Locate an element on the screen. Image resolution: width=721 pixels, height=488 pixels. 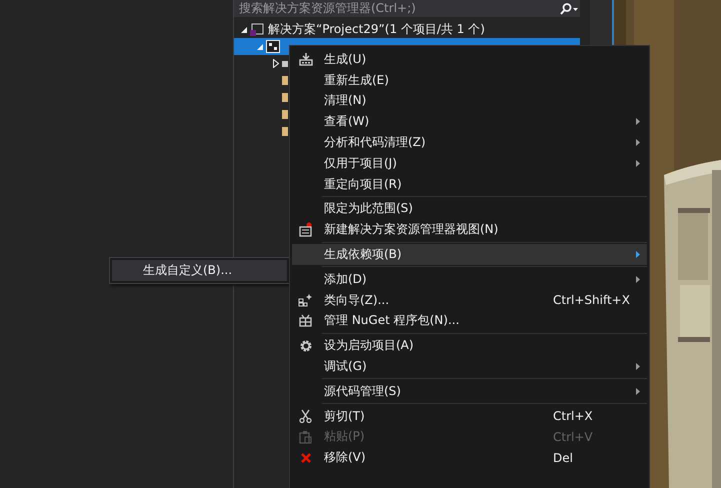
menu-item: 移除(V) Del is located at coordinates (469, 457).